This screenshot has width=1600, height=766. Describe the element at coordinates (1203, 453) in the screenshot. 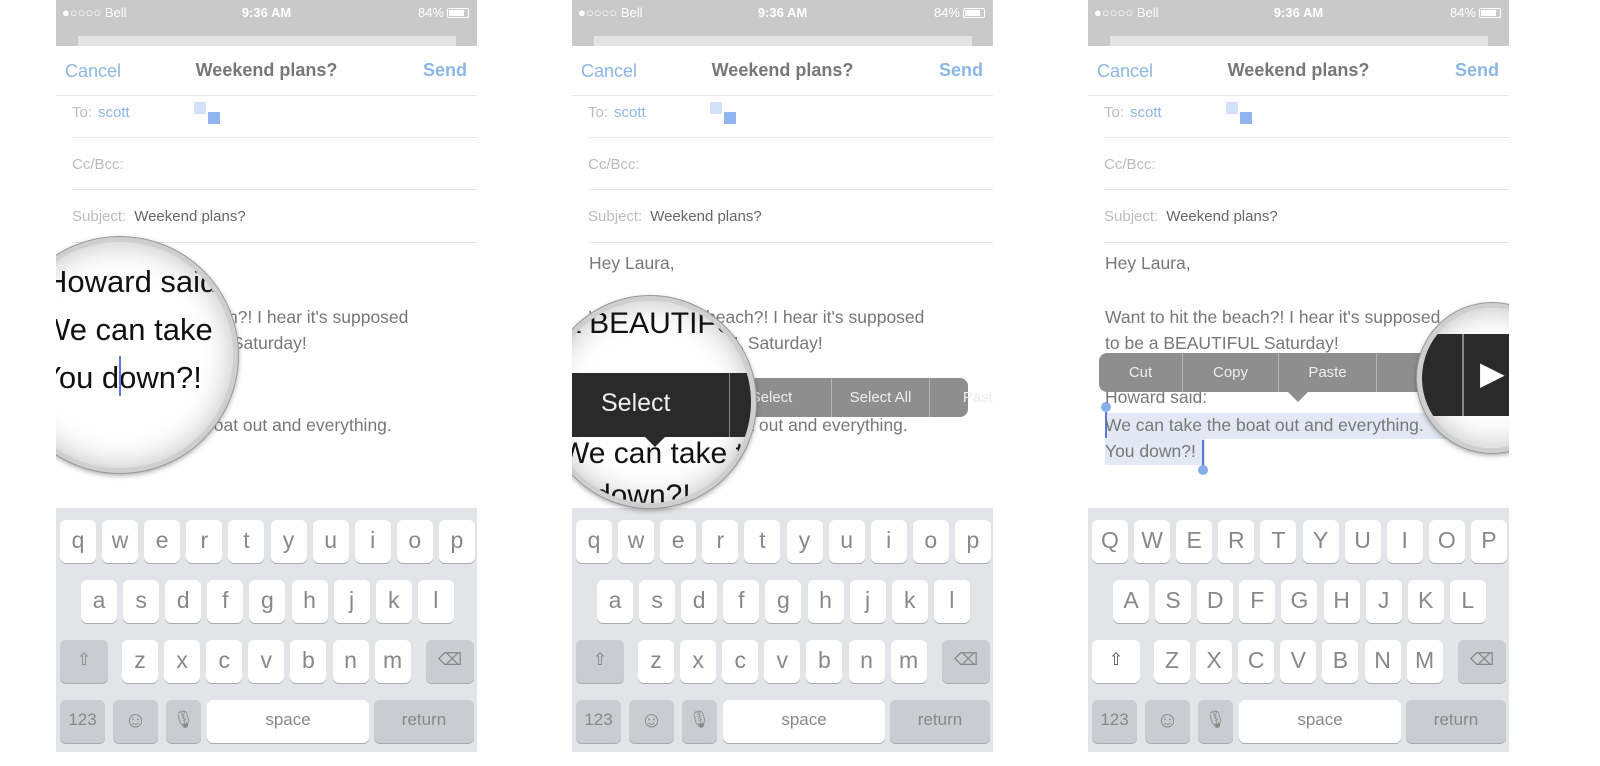

I see `selection-end` at that location.